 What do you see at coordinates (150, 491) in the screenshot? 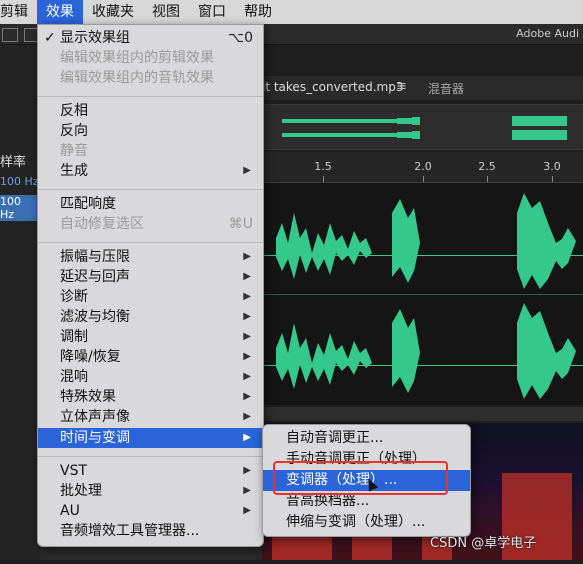
I see `menu-item-batch: 批处理 ▶` at bounding box center [150, 491].